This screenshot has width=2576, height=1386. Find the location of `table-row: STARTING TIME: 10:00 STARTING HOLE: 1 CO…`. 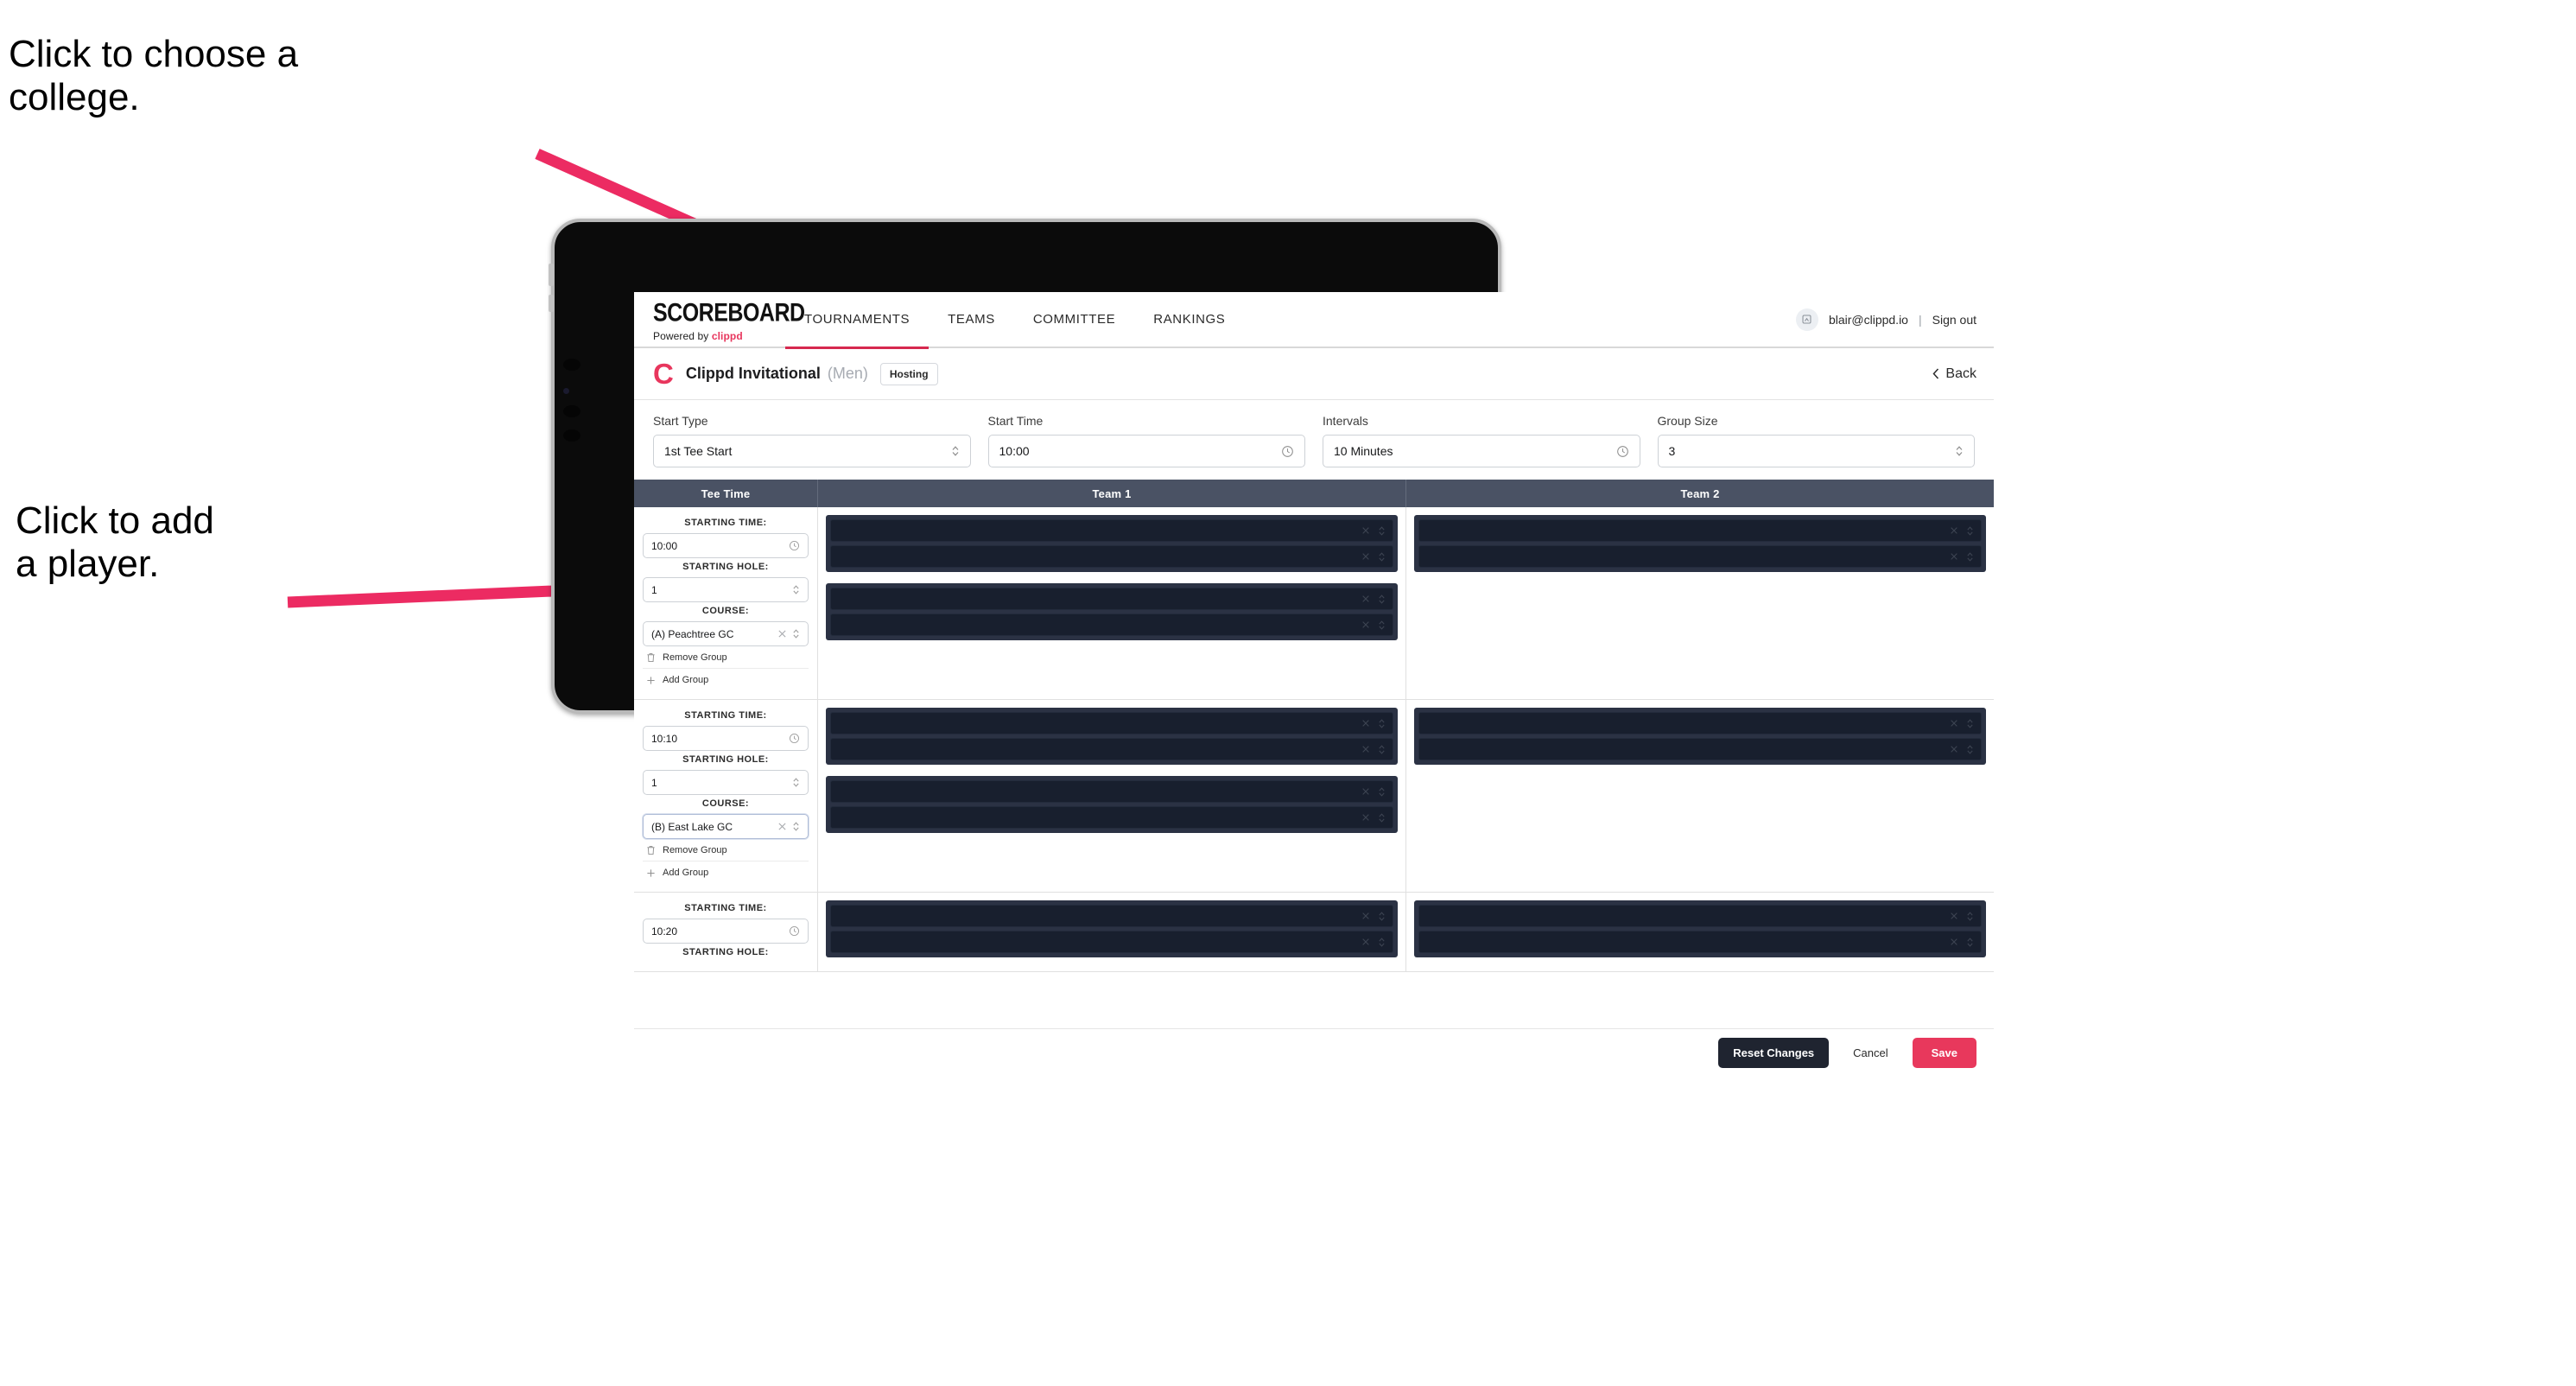

table-row: STARTING TIME: 10:00 STARTING HOLE: 1 CO… is located at coordinates (1314, 603).